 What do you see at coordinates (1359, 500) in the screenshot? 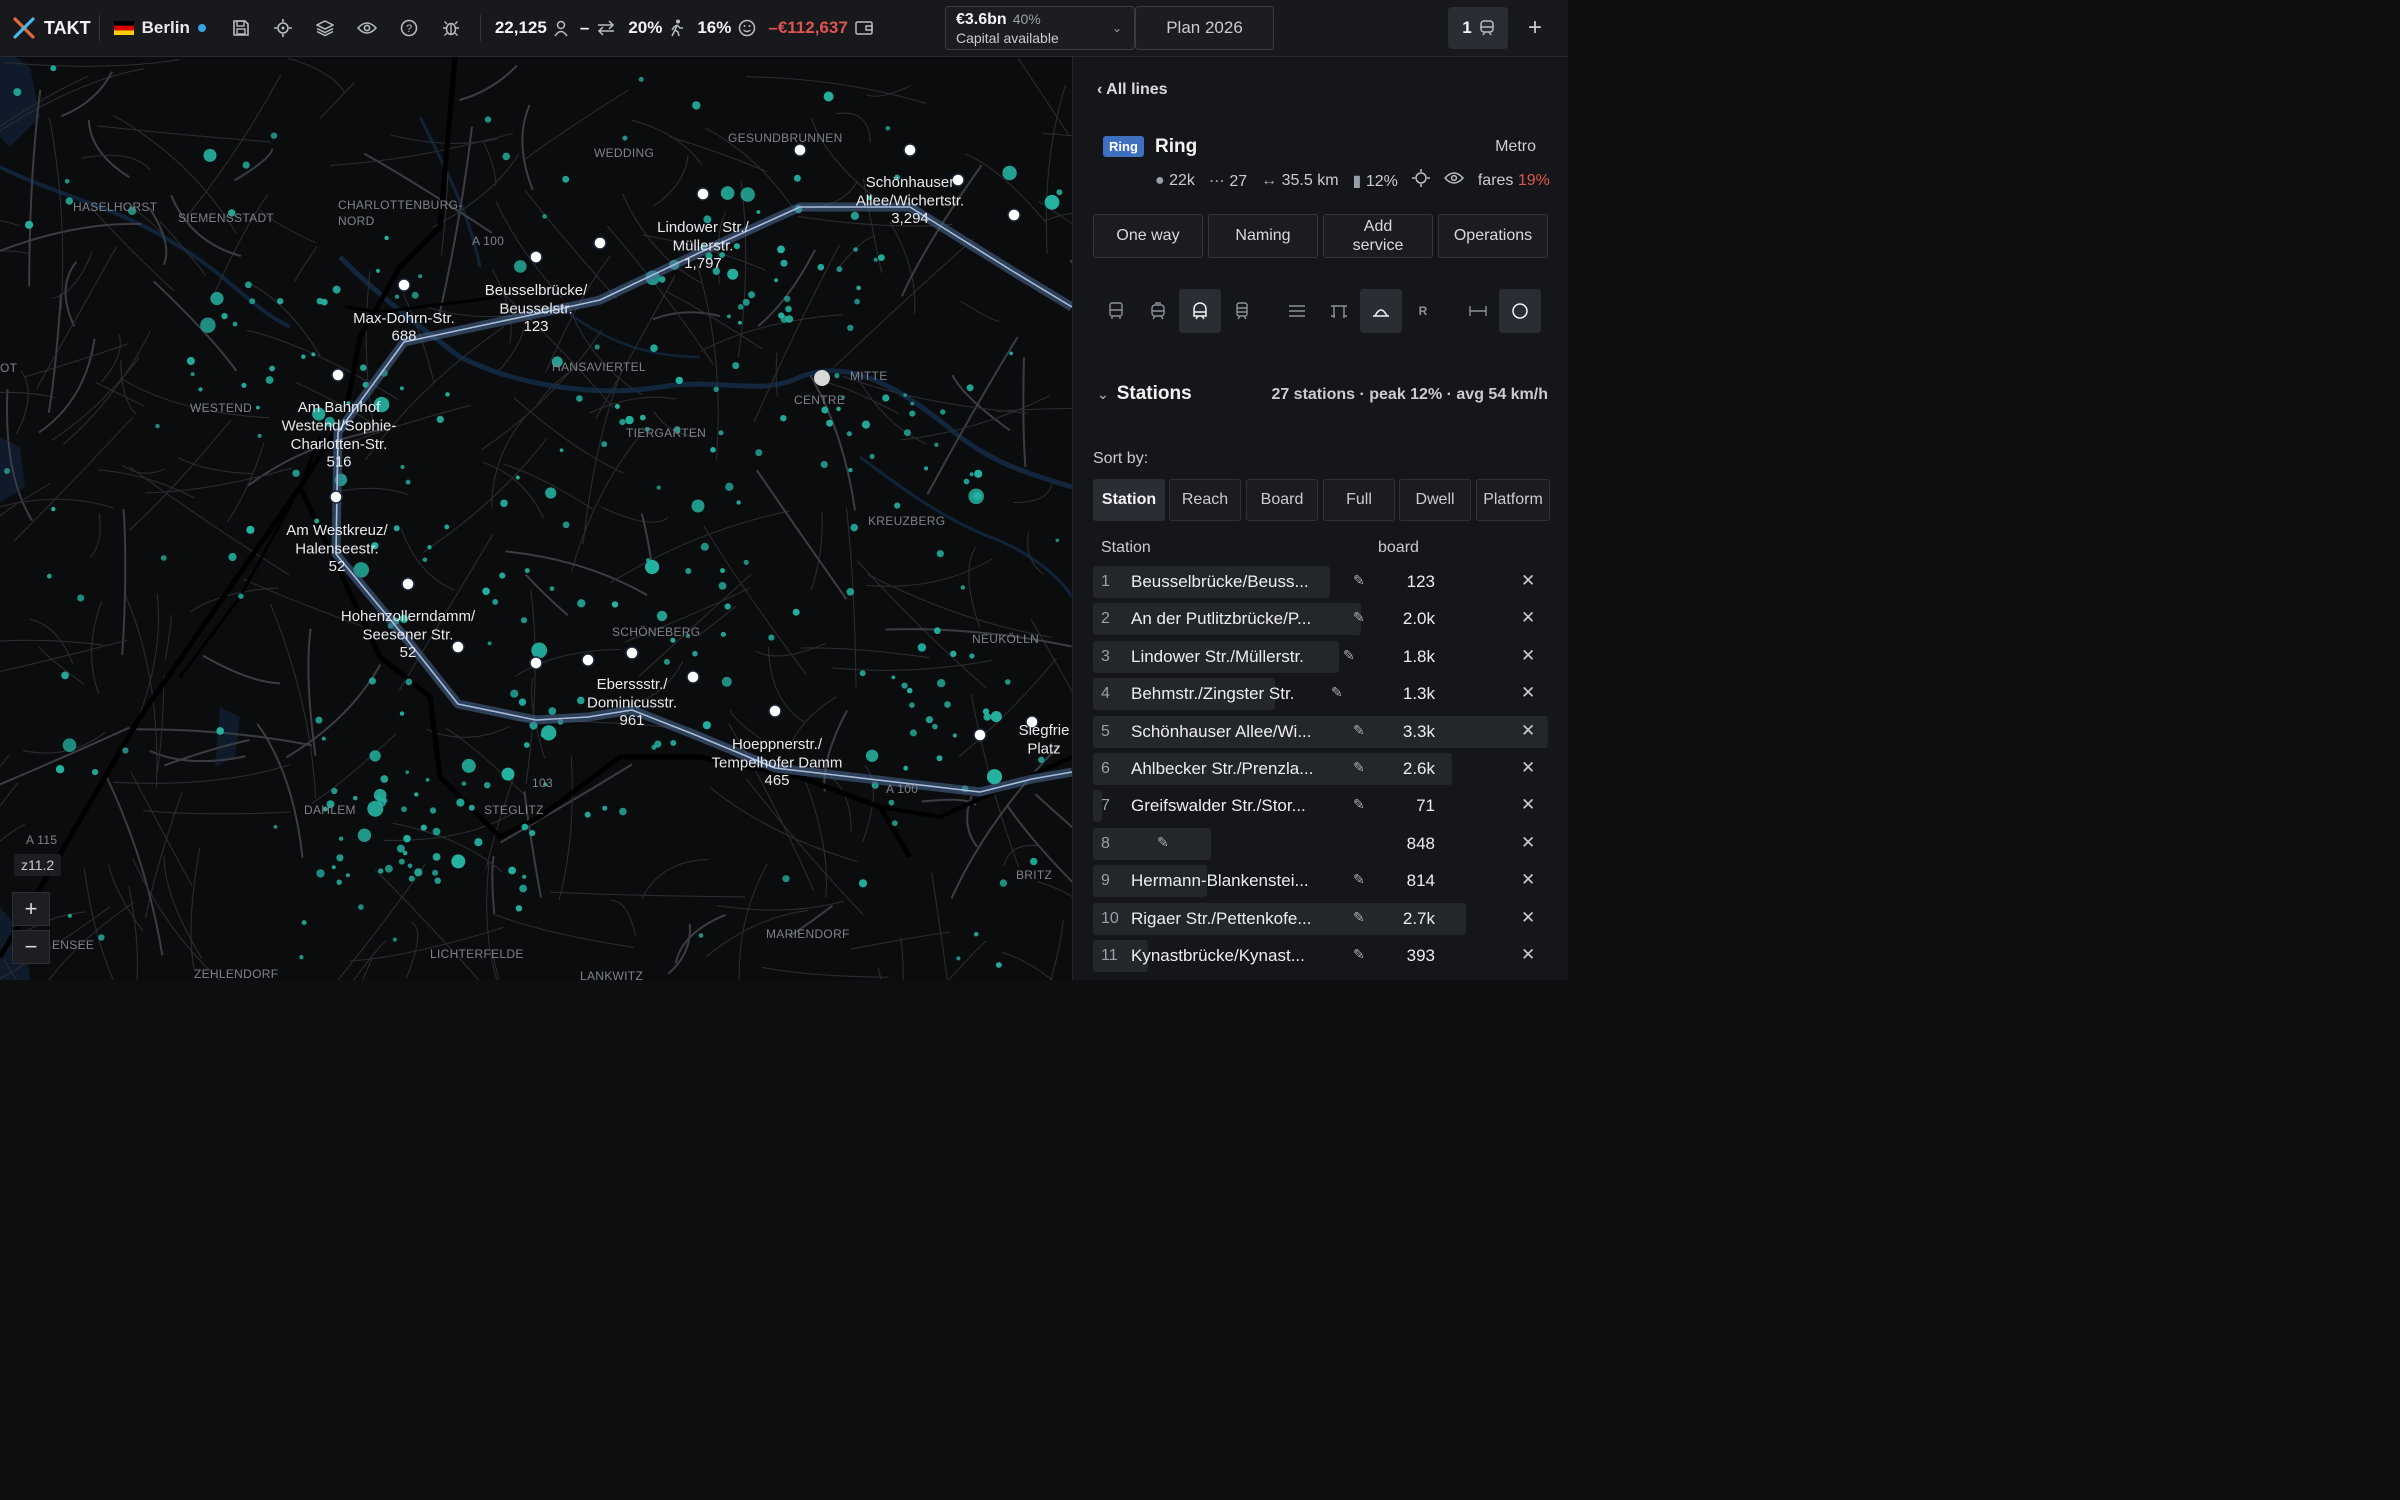
I see `sort-full-button: Full` at bounding box center [1359, 500].